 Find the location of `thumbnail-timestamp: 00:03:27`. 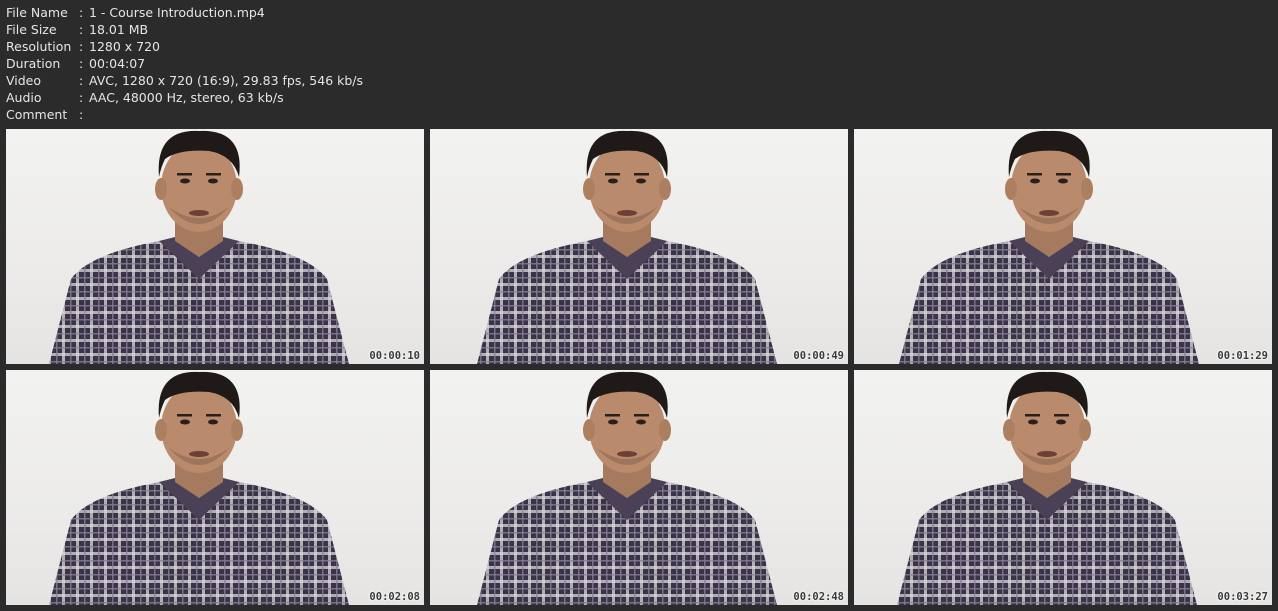

thumbnail-timestamp: 00:03:27 is located at coordinates (1242, 597).